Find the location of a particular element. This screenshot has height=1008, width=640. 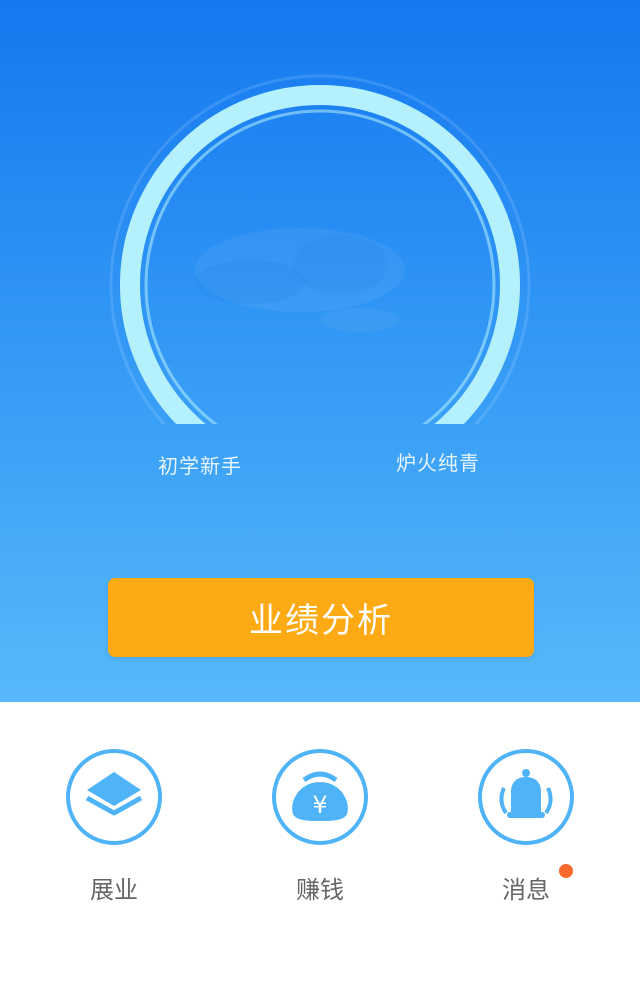

nav-item-prospecting: 展业 is located at coordinates (114, 826).